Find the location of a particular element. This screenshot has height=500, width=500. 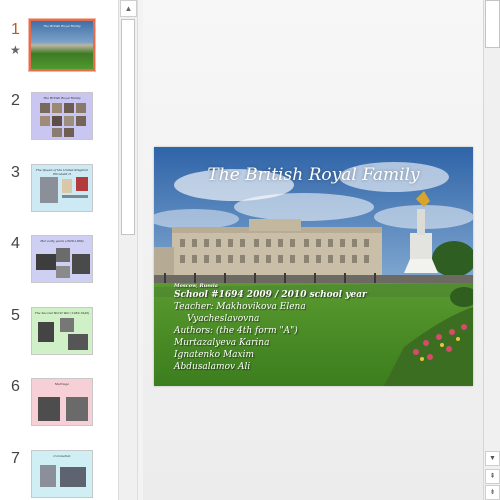

slide-number-7: 7 is located at coordinates (15, 458).